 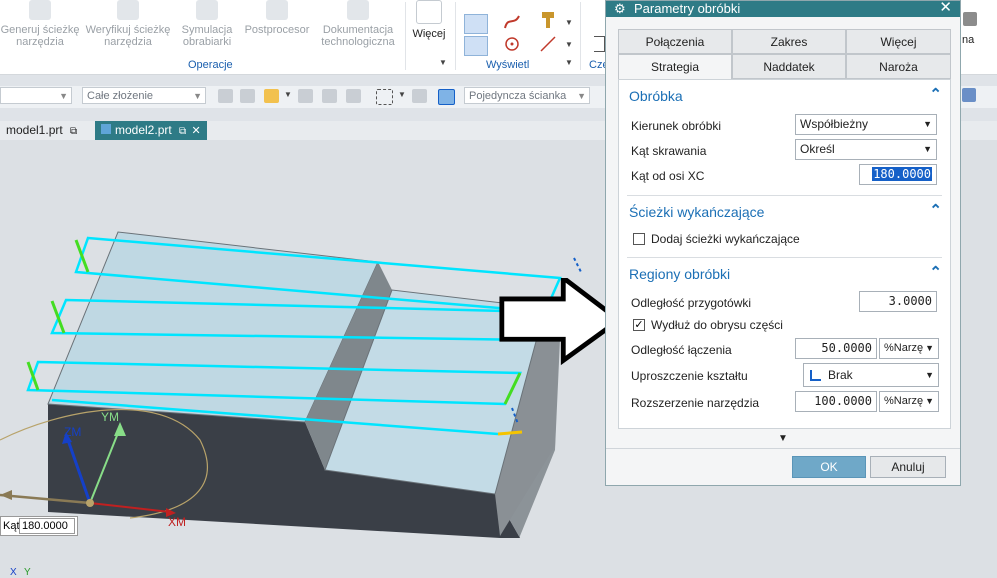 I want to click on display-dropdown-arrow: ▼, so click(x=569, y=62).